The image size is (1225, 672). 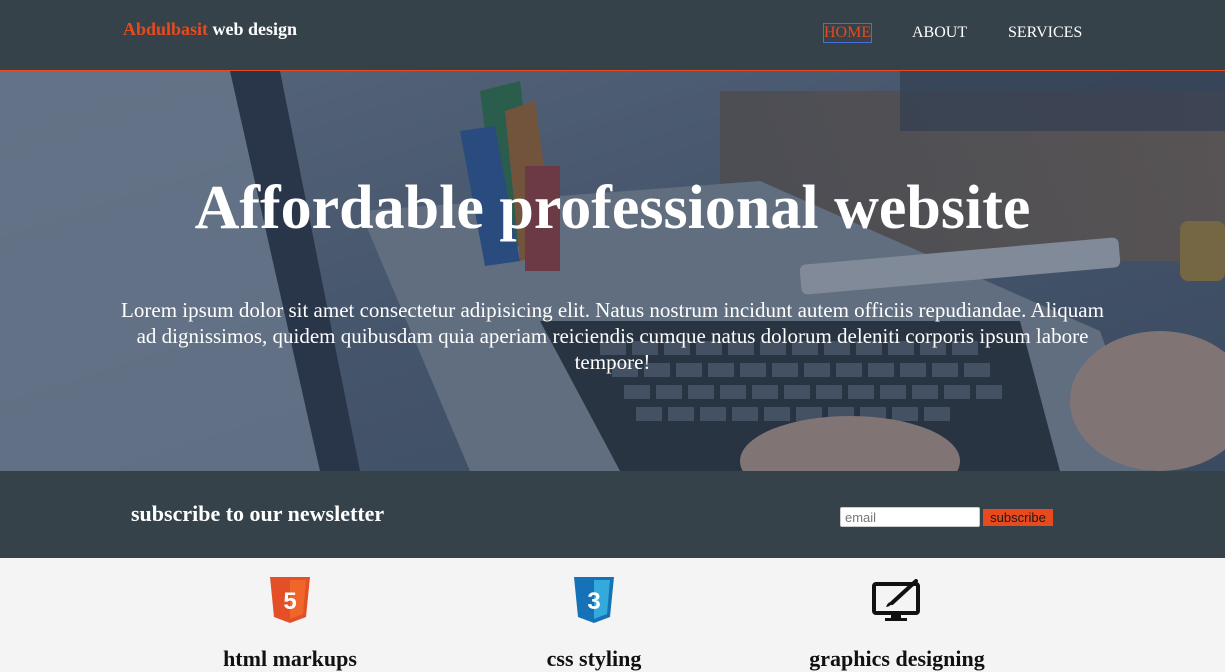 I want to click on box-title-css: css styling, so click(x=594, y=658).